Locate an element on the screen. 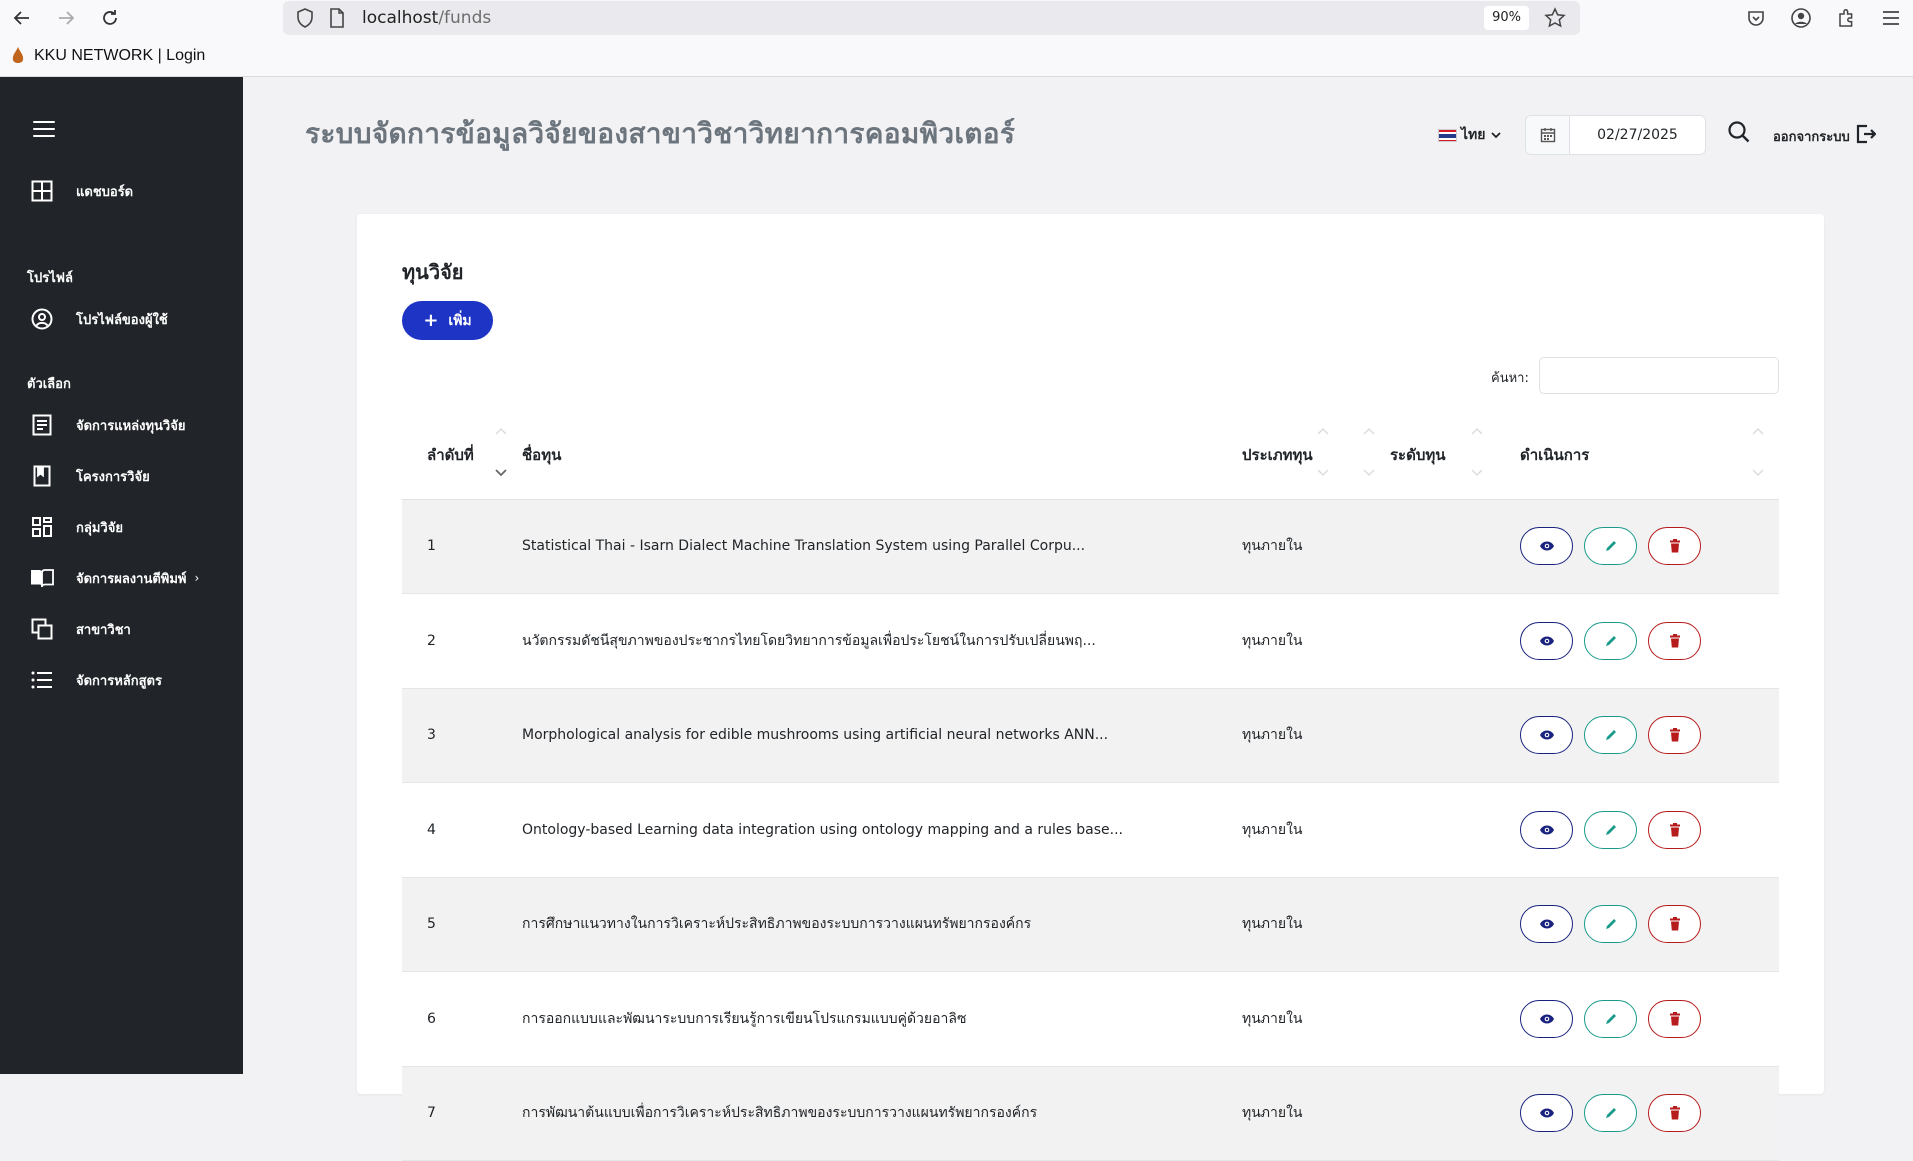  url-text: localhost/funds is located at coordinates (427, 18).